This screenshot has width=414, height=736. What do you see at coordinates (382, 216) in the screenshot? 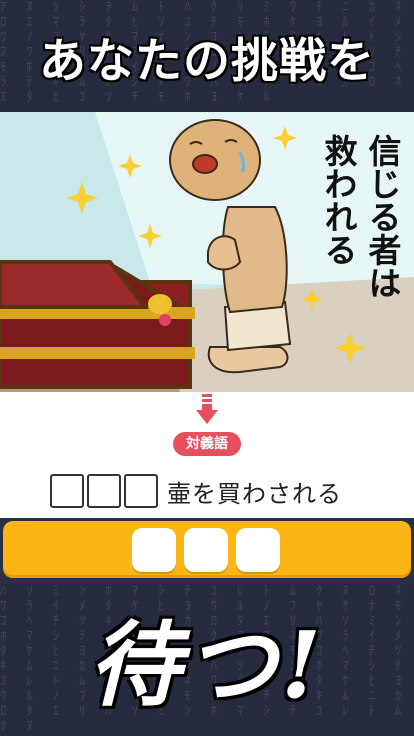
I see `caption-line-1: 信じる者は` at bounding box center [382, 216].